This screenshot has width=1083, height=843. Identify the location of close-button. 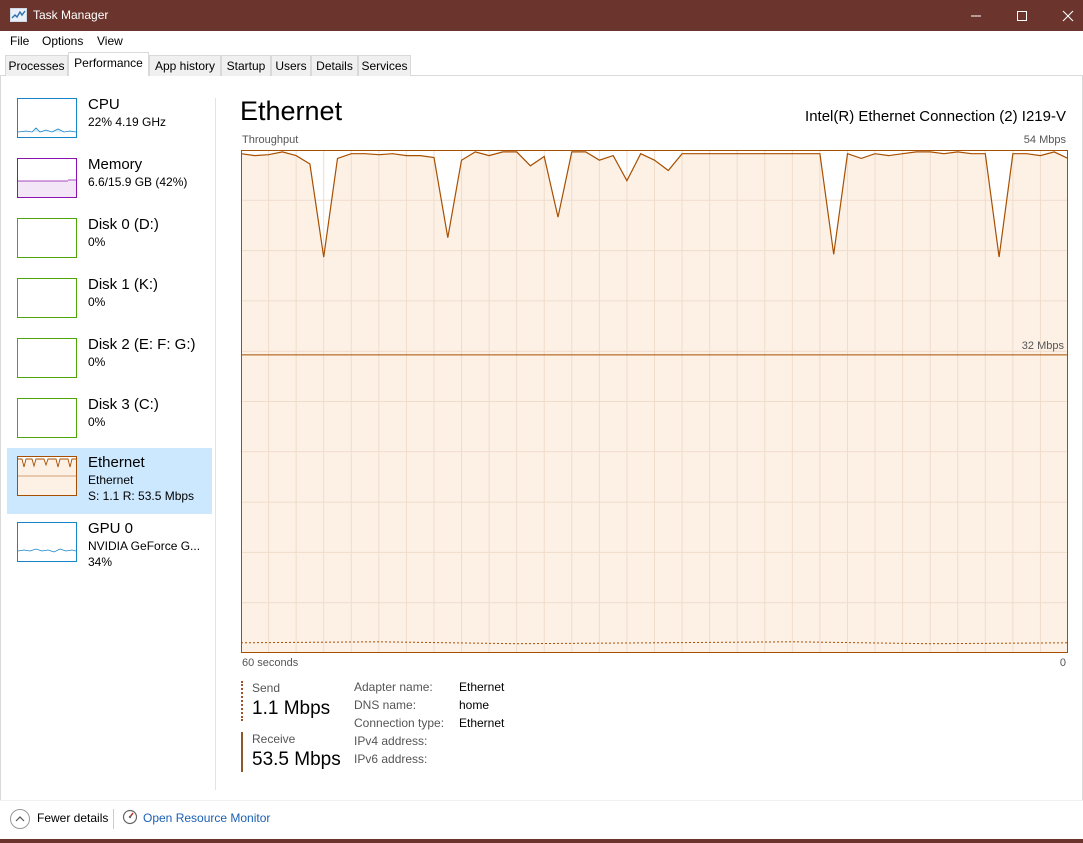
(1064, 15).